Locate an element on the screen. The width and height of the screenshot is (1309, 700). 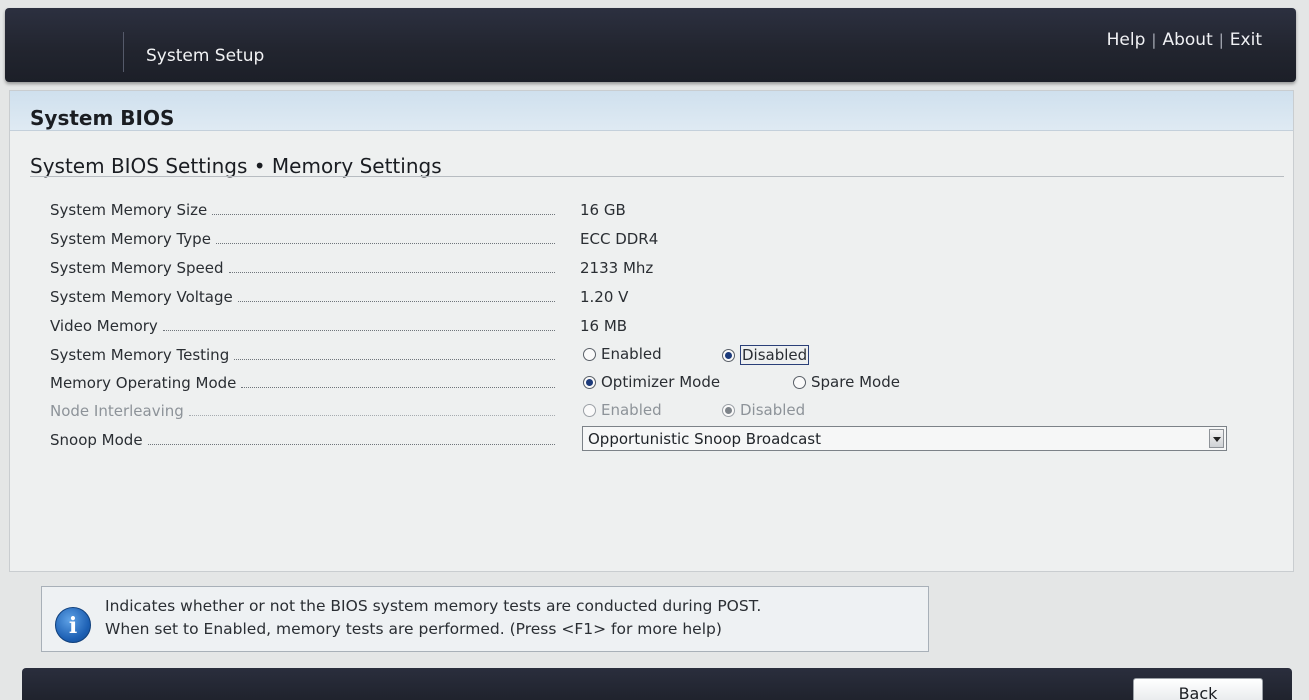
row-system-memory-size: System Memory Size 16 GB is located at coordinates (665, 210).